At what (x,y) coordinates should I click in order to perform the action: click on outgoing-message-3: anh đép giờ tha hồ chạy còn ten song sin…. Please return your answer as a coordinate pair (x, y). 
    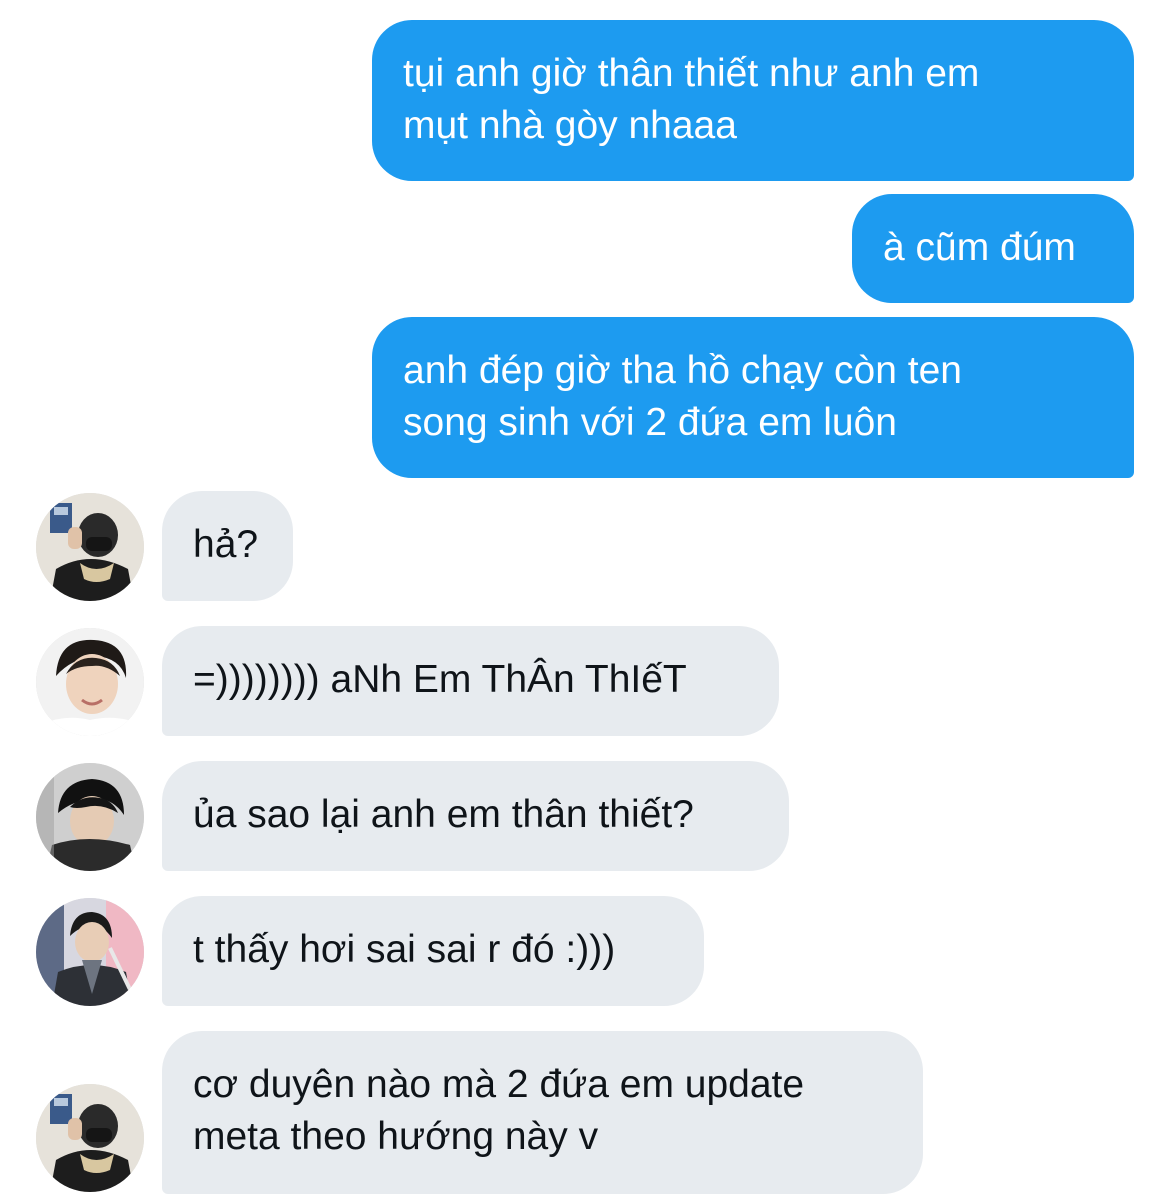
    Looking at the image, I should click on (753, 397).